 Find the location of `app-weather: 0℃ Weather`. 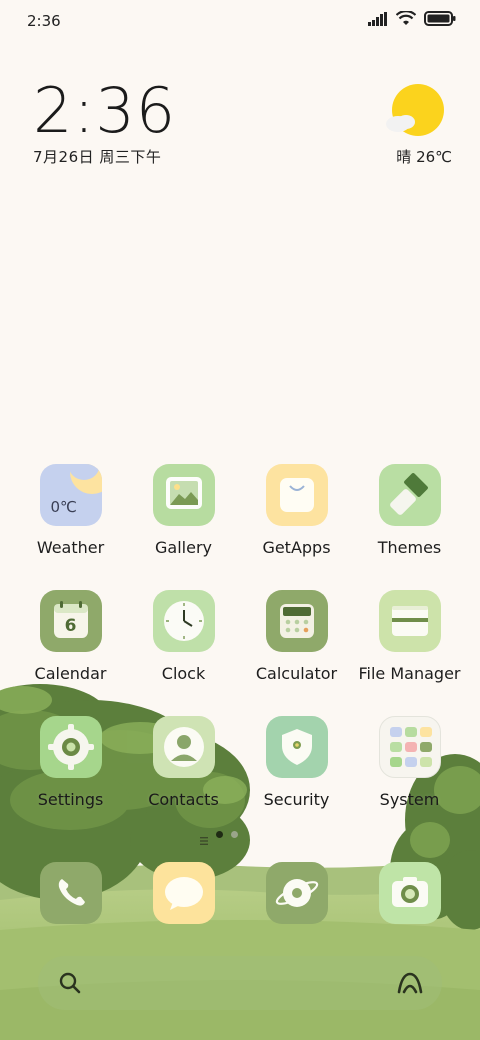

app-weather: 0℃ Weather is located at coordinates (70, 510).